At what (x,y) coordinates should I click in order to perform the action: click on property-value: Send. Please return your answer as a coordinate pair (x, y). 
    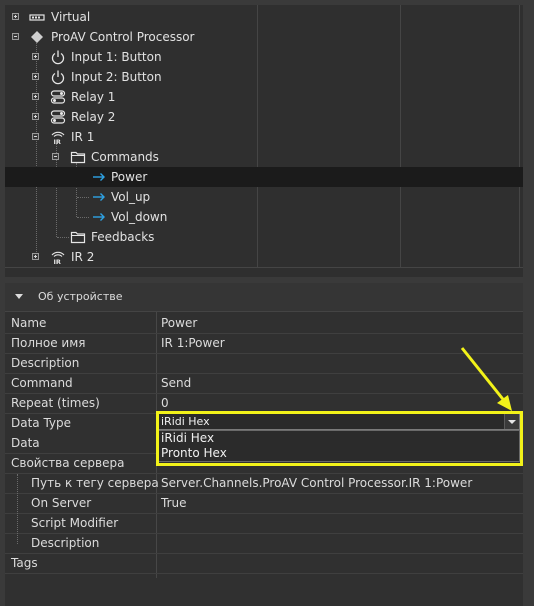
    Looking at the image, I should click on (176, 383).